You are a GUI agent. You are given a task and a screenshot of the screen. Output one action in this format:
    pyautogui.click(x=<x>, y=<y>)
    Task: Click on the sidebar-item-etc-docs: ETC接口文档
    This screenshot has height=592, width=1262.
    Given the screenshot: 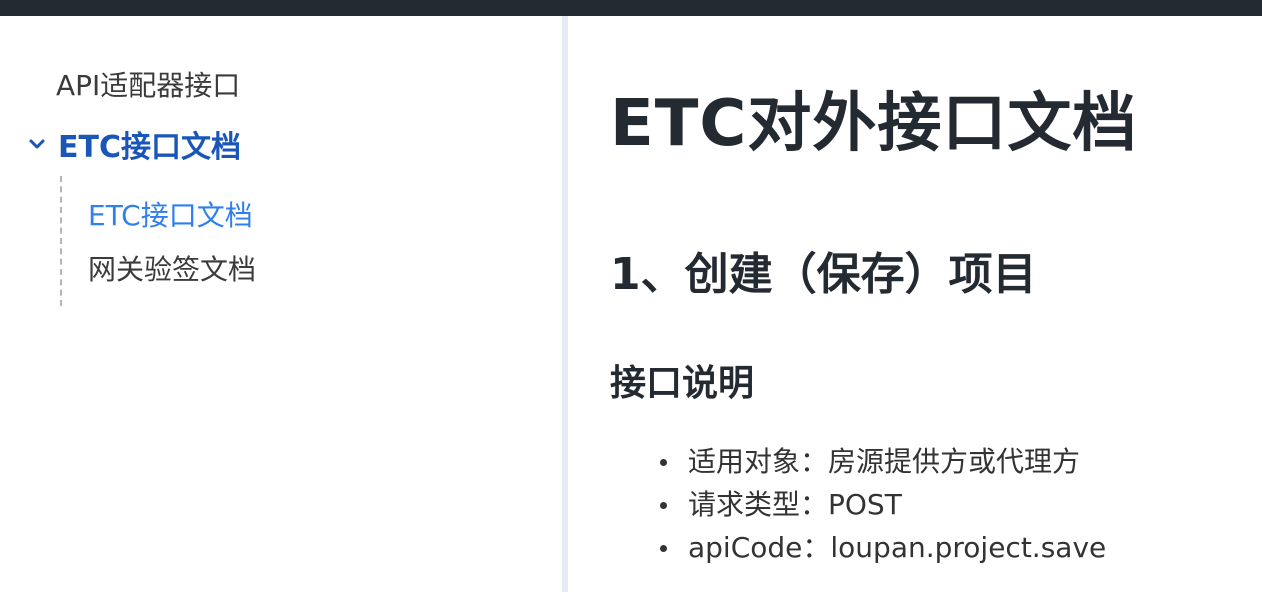 What is the action you would take?
    pyautogui.click(x=170, y=214)
    